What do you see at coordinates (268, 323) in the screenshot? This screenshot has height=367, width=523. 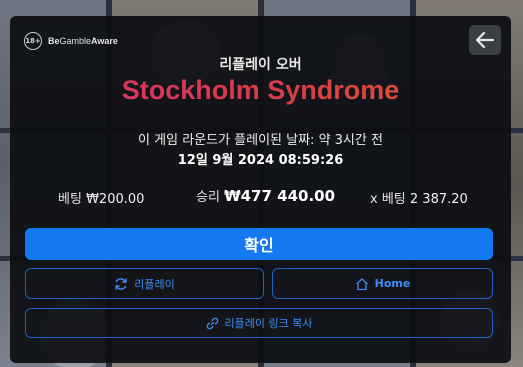 I see `copy-replay-link-label: 리플레이 링크 복사` at bounding box center [268, 323].